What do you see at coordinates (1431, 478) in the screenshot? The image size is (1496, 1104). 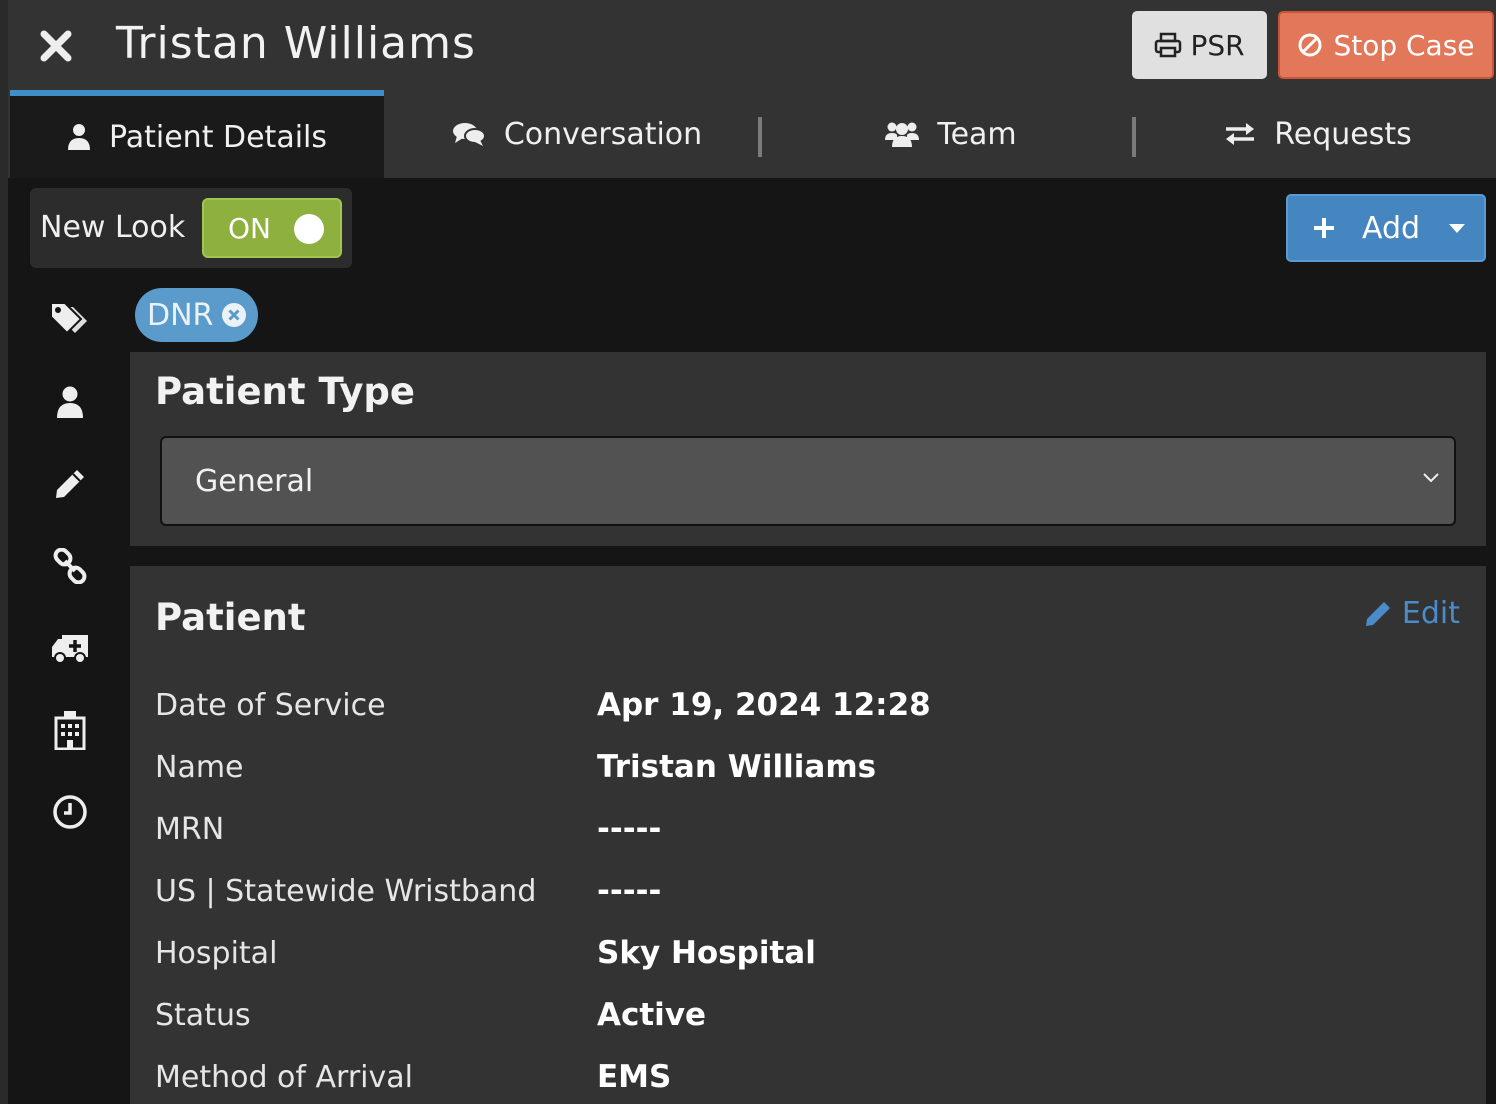 I see `chevron-down-icon` at bounding box center [1431, 478].